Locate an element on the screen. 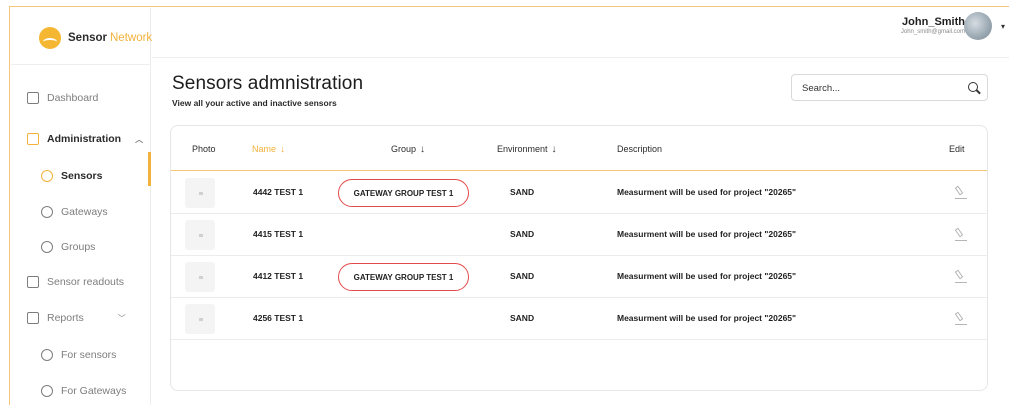 The image size is (1009, 405). column-name: Name ↓ is located at coordinates (268, 149).